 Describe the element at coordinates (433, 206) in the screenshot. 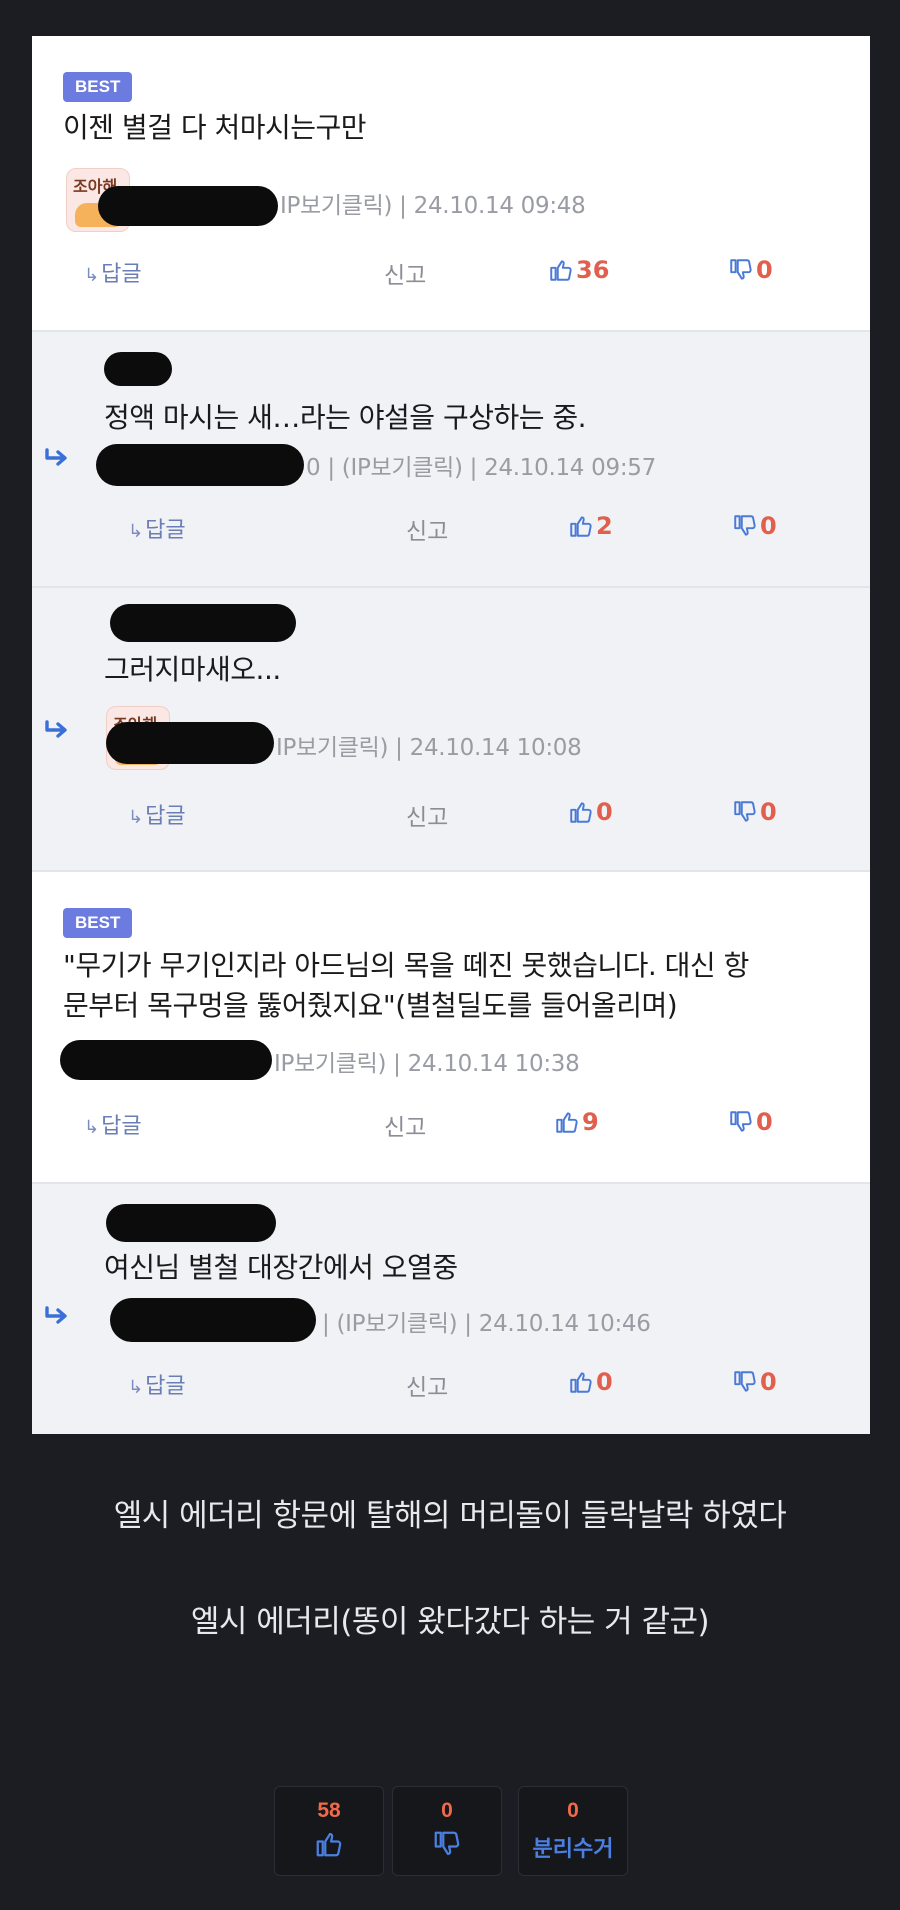

I see `comment-meta: IP보기클릭) | 24.10.14 09:48` at that location.